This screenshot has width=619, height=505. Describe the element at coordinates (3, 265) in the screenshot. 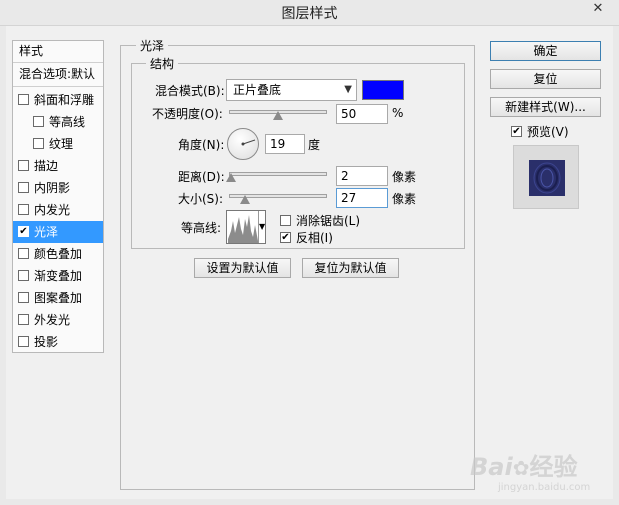

I see `window-frame-left` at that location.